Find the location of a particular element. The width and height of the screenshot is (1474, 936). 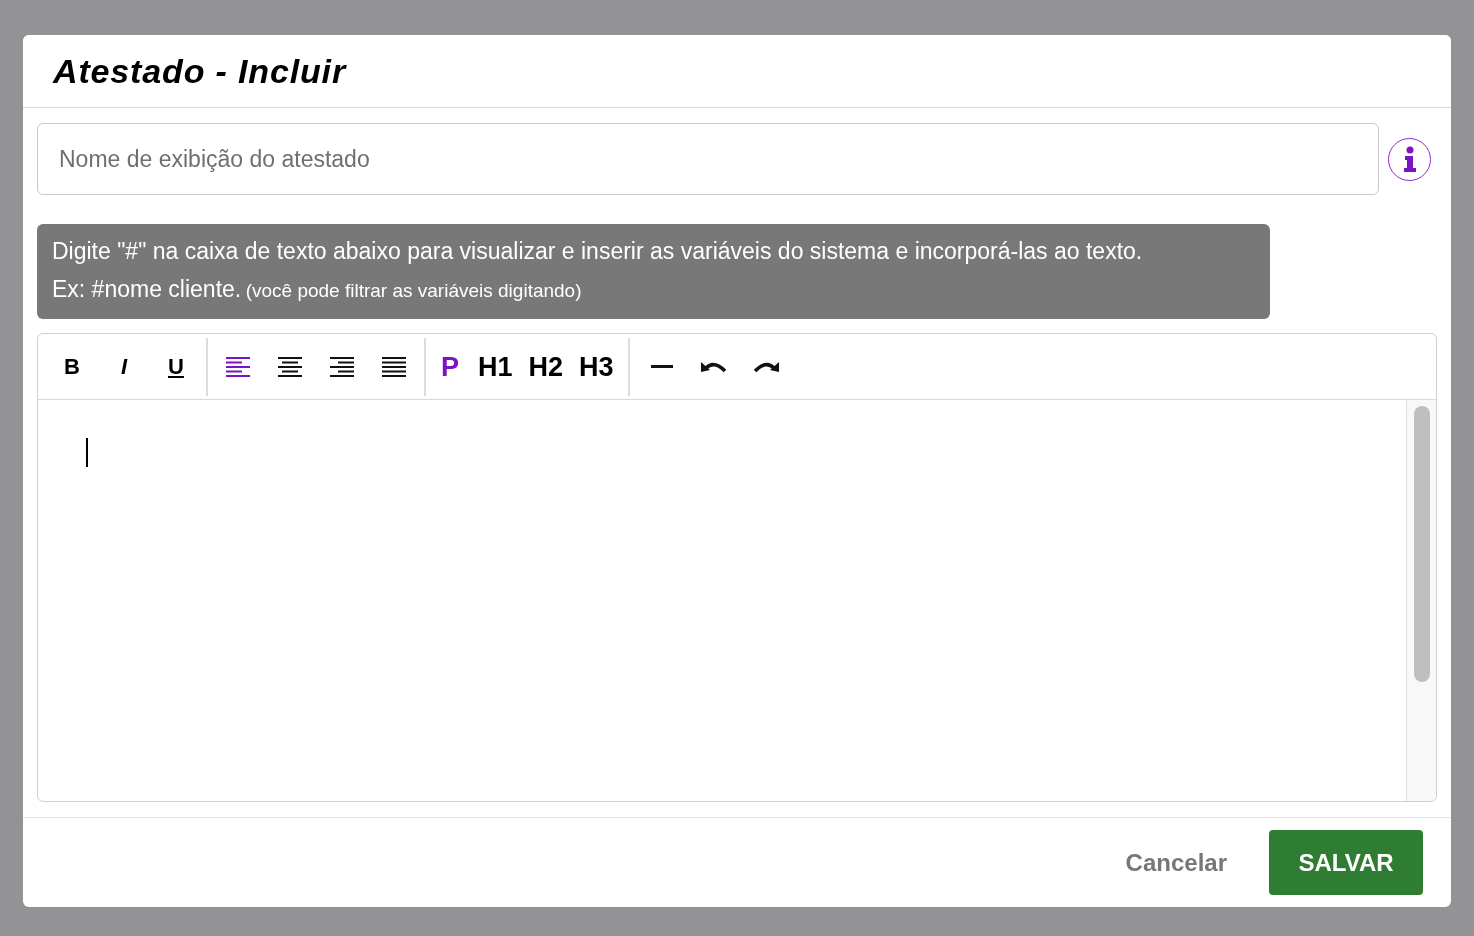

scrollbar-thumb is located at coordinates (1422, 544).